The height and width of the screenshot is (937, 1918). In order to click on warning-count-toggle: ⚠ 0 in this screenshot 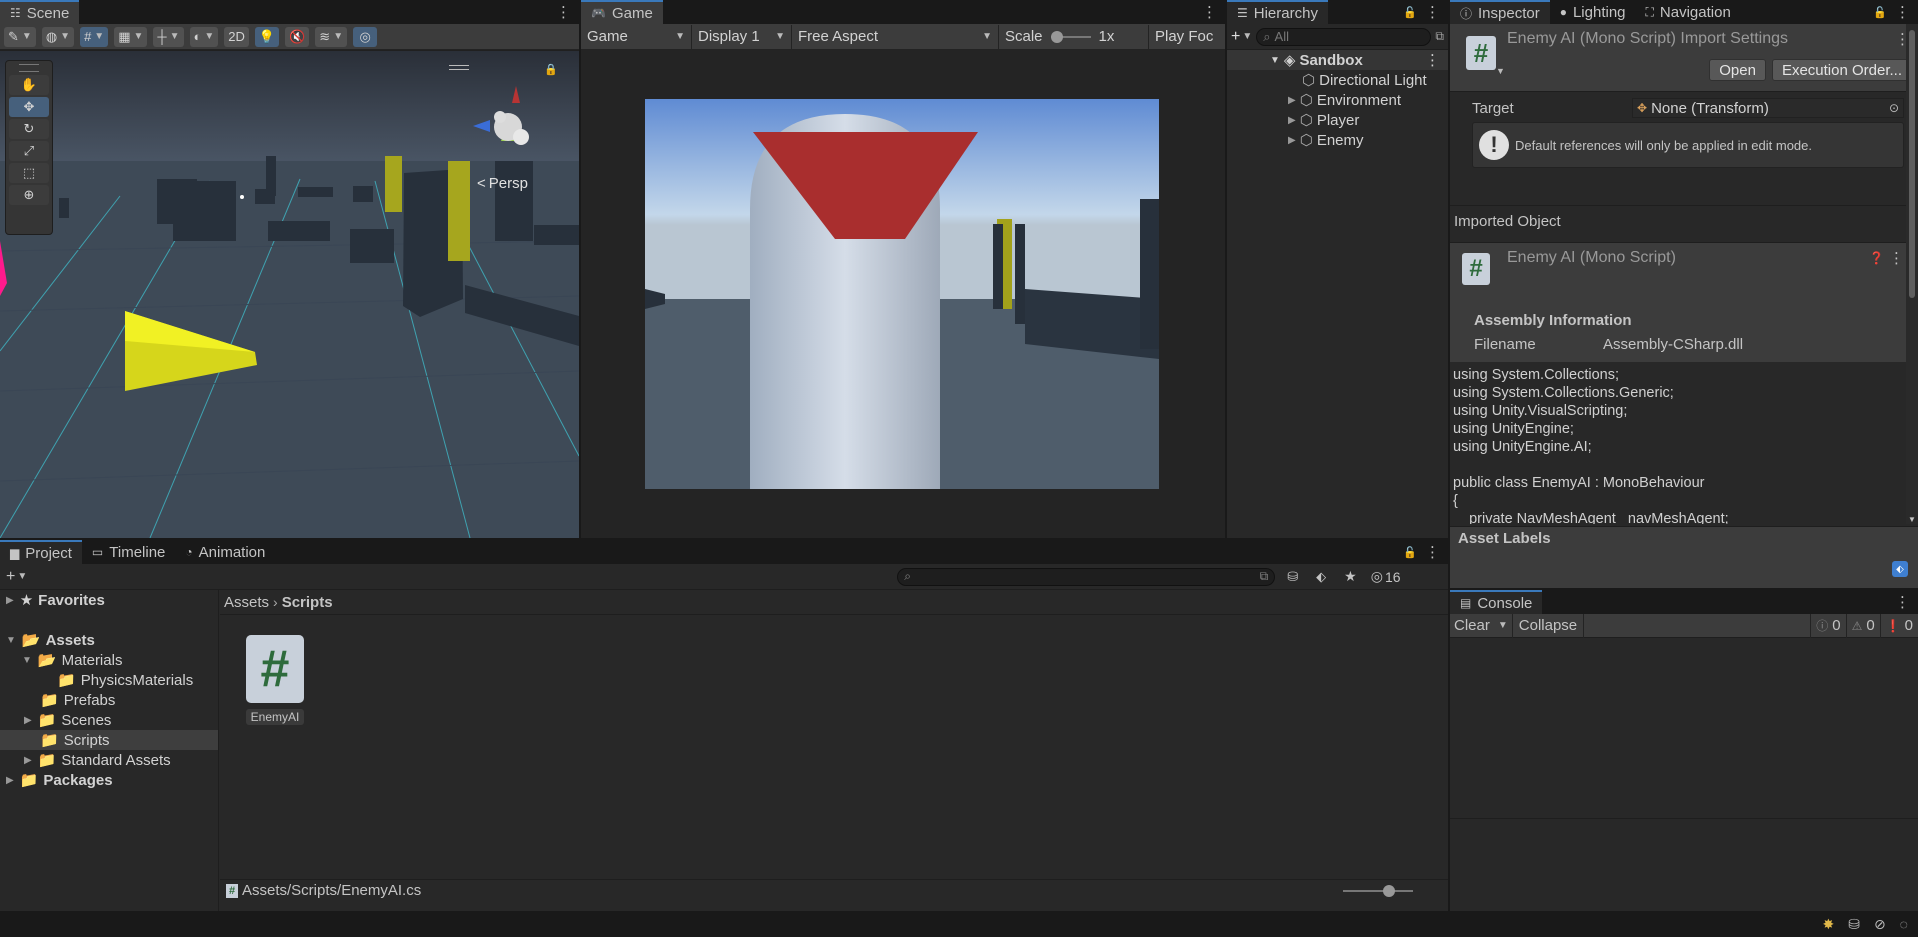, I will do `click(1862, 625)`.